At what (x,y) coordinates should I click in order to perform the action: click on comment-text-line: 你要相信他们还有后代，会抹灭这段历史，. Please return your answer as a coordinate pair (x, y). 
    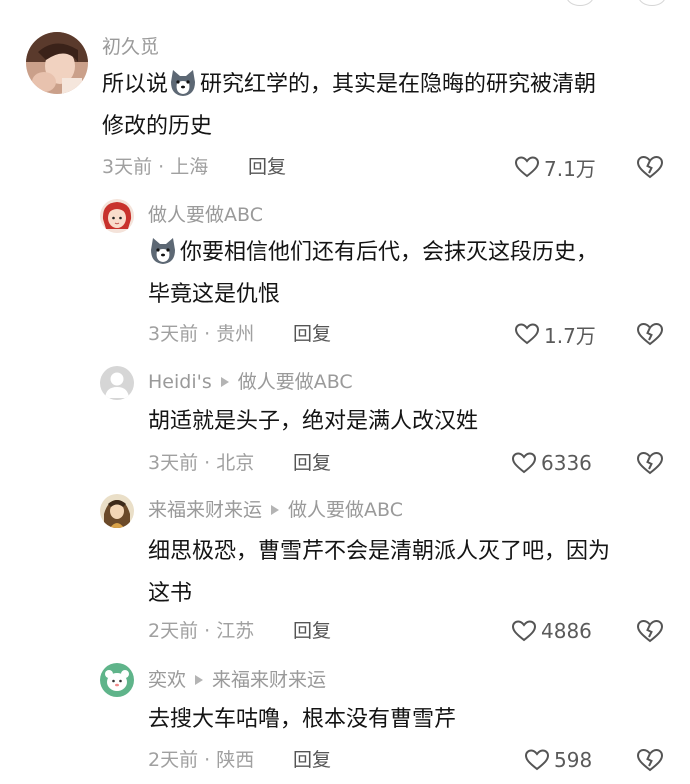
    Looking at the image, I should click on (389, 252).